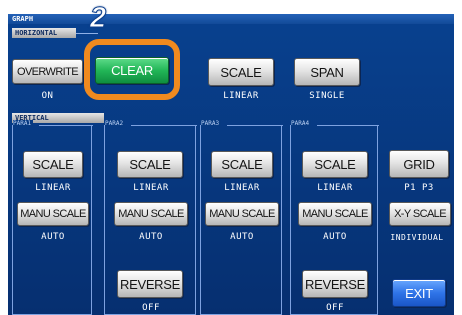 This screenshot has height=315, width=462. What do you see at coordinates (151, 308) in the screenshot?
I see `para2-reverse-value: OFF` at bounding box center [151, 308].